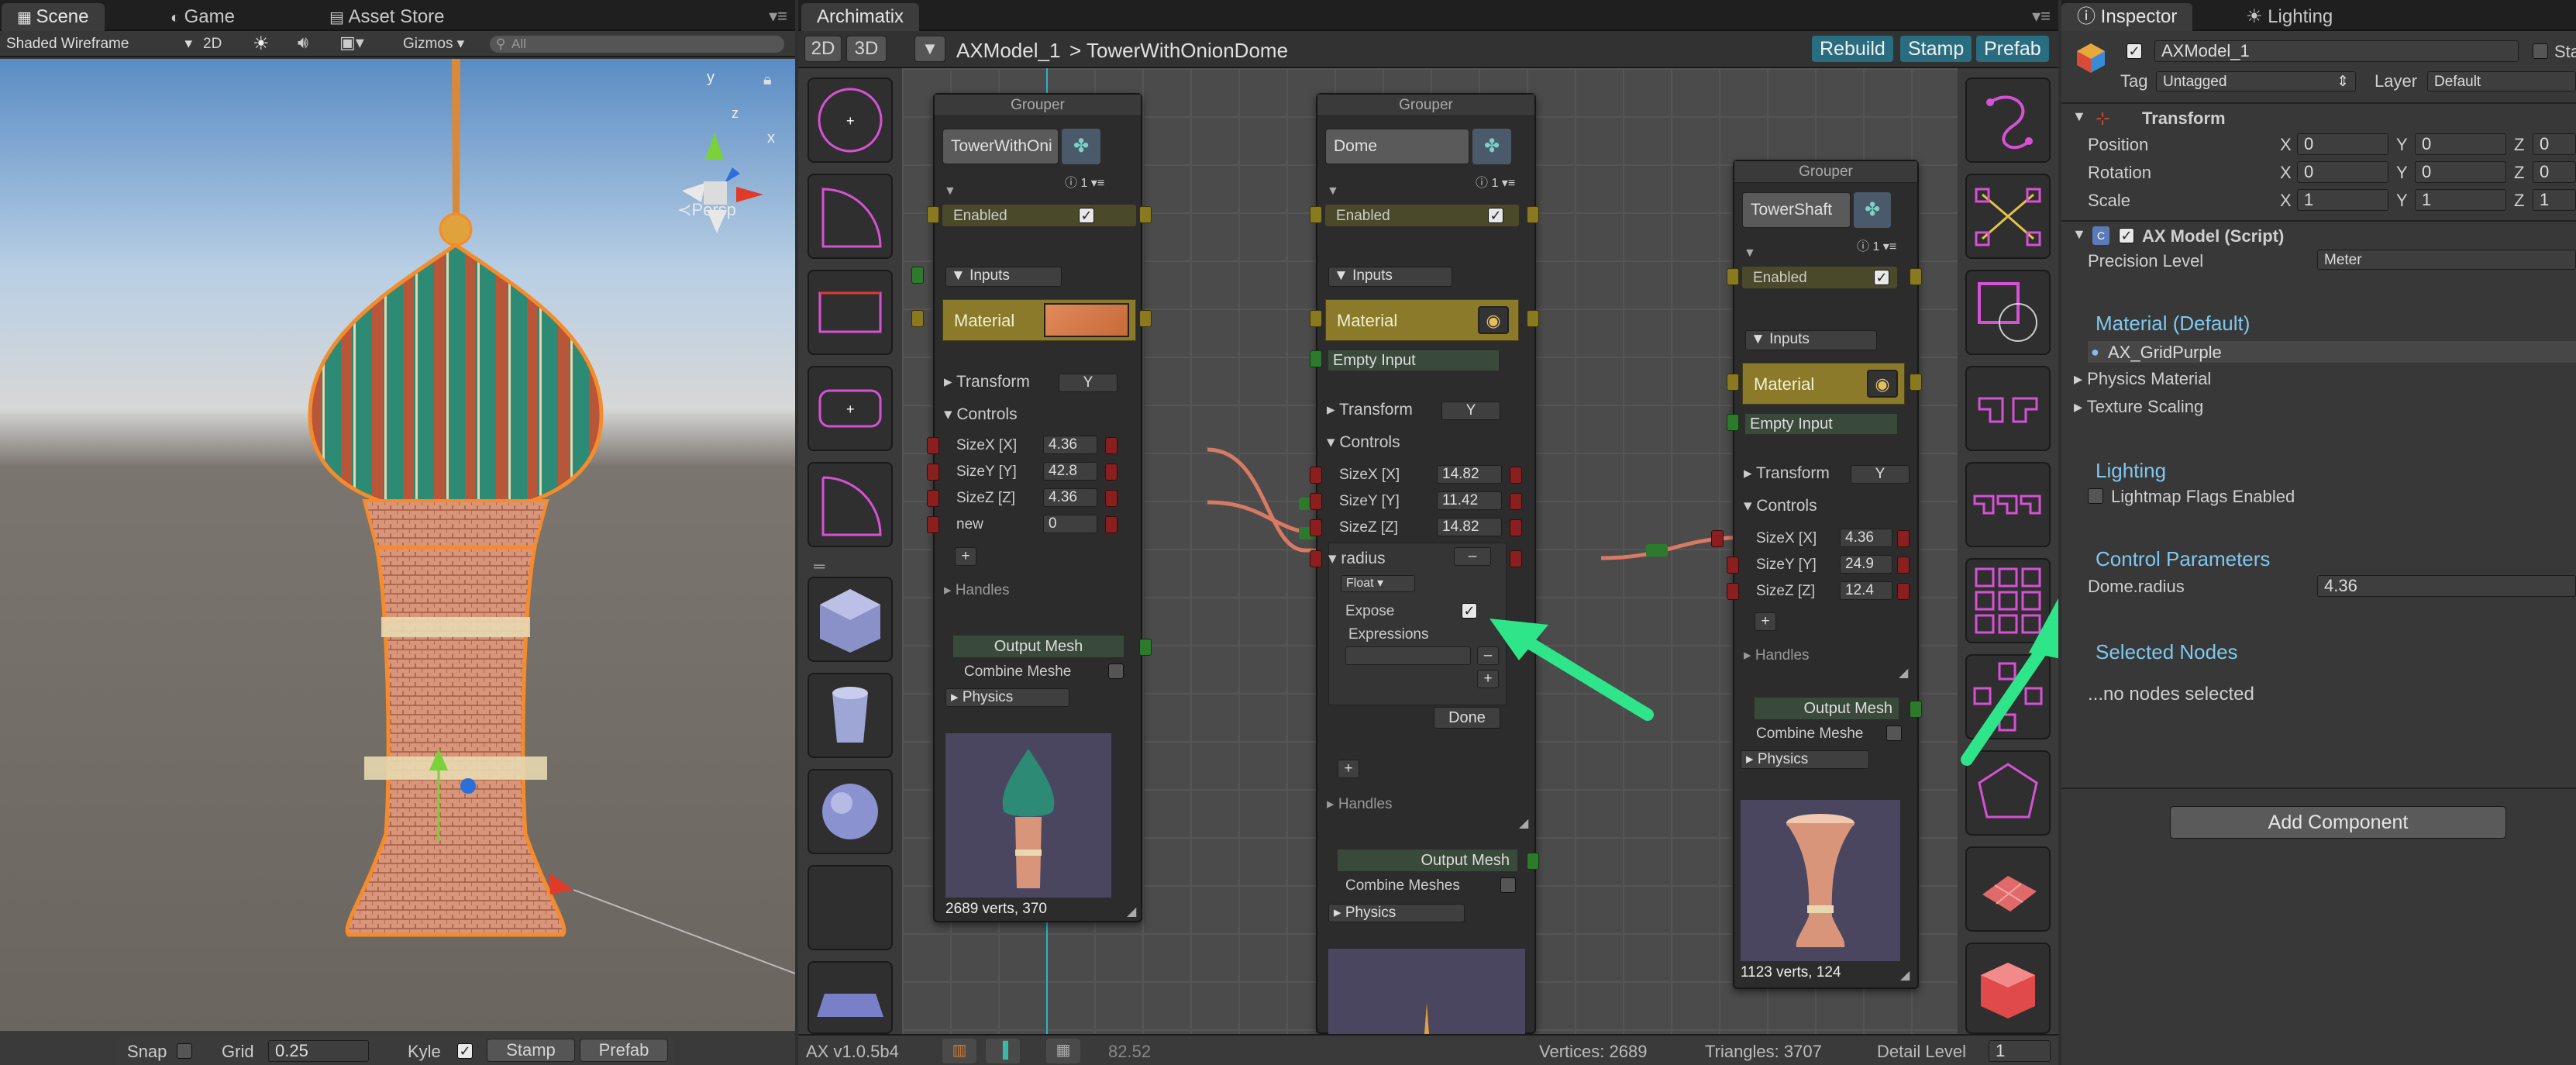  Describe the element at coordinates (959, 1051) in the screenshot. I see `grid-toggle-icon: ▥` at that location.